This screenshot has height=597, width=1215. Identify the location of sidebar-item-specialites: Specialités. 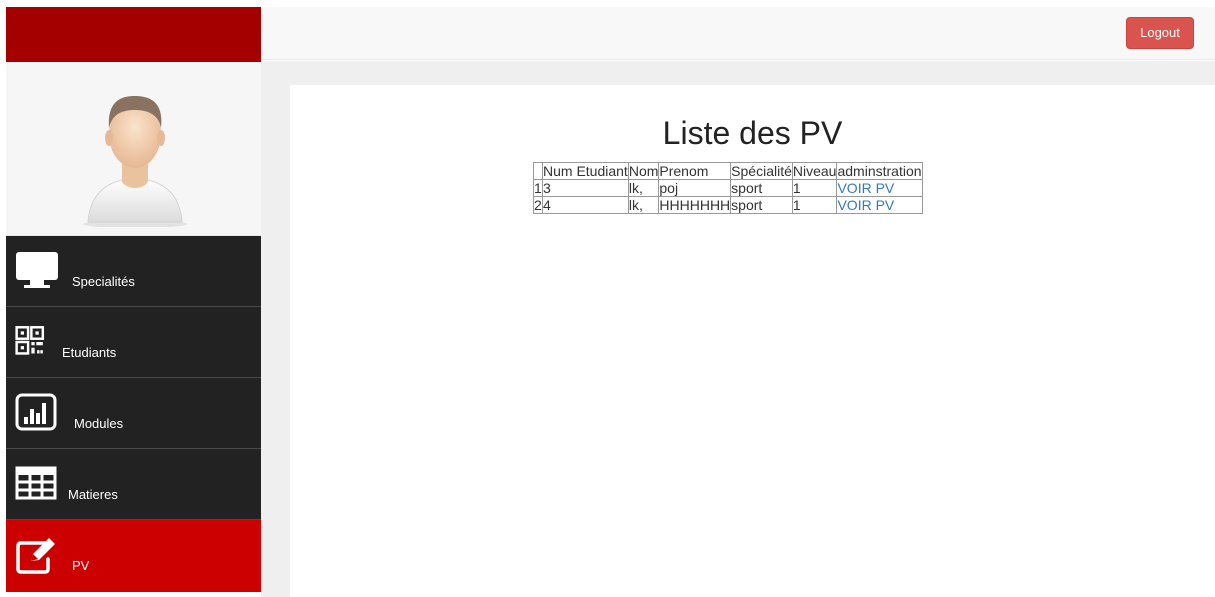
(133, 271).